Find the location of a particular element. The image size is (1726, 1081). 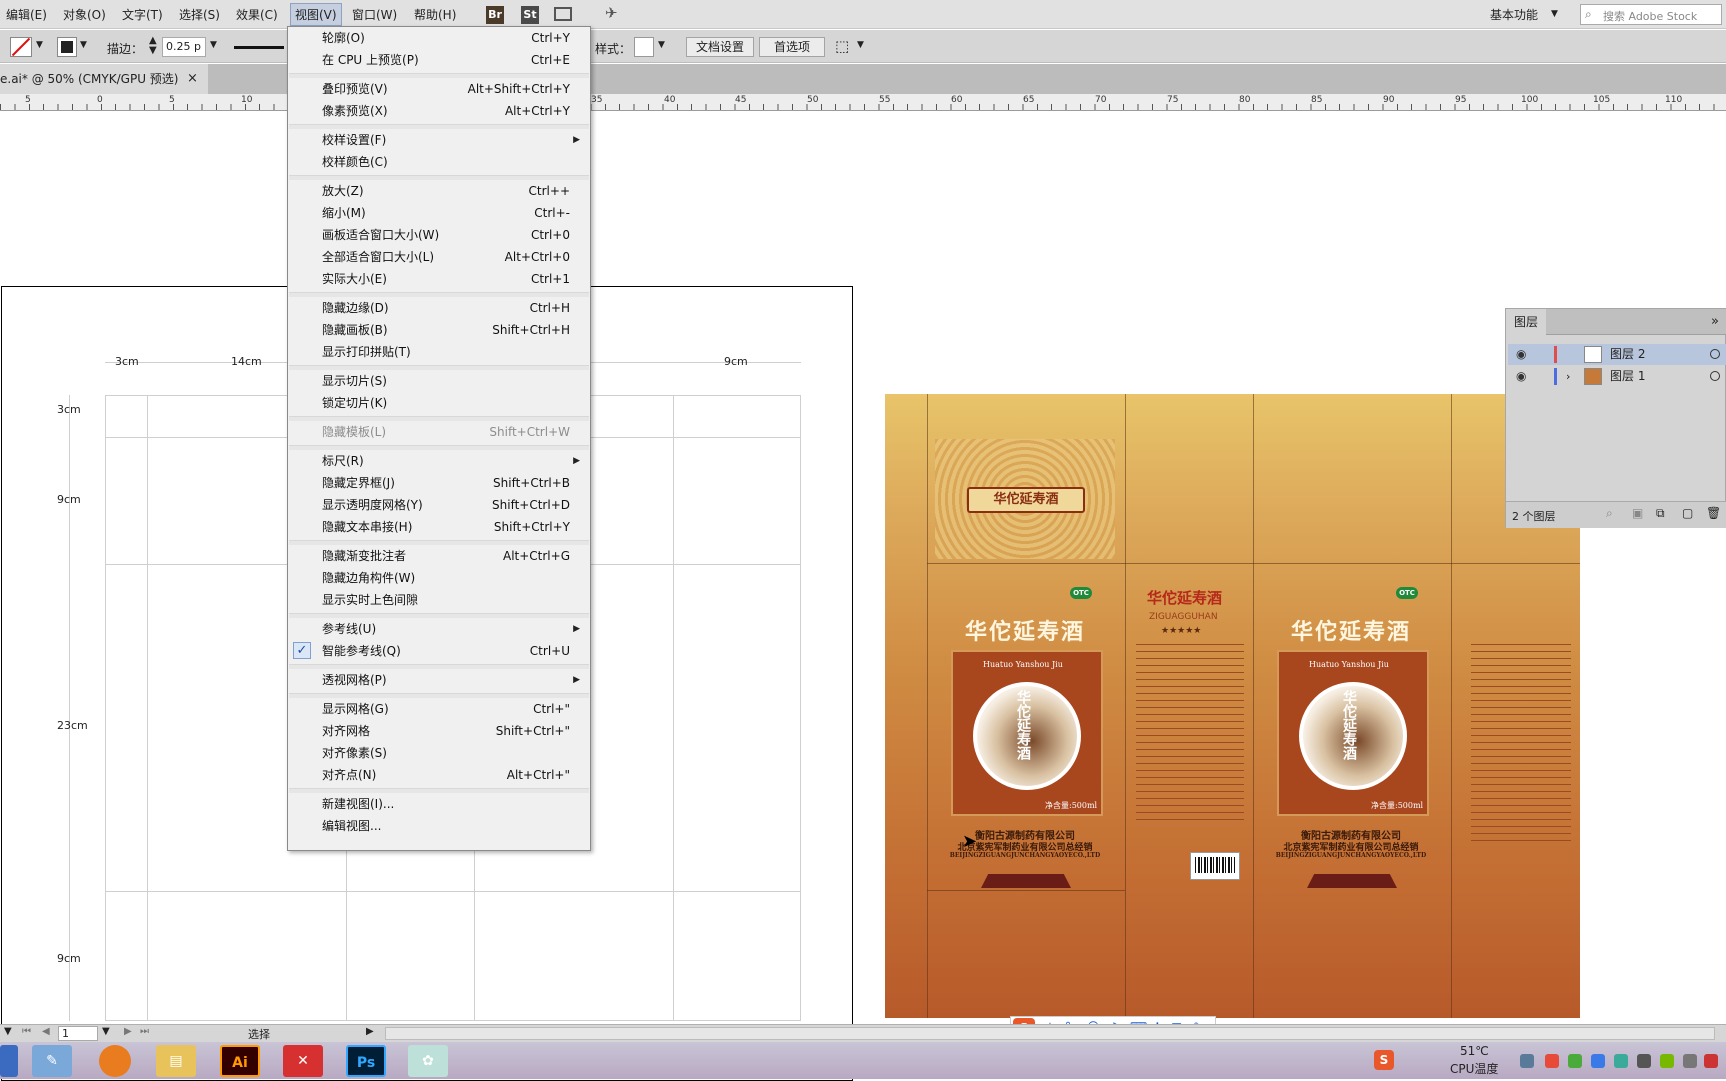

gpu-performance-icon: ✈ is located at coordinates (611, 13).